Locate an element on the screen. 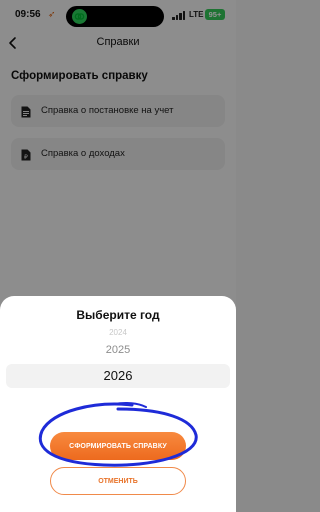 This screenshot has height=512, width=320. year-option: 2025 is located at coordinates (118, 350).